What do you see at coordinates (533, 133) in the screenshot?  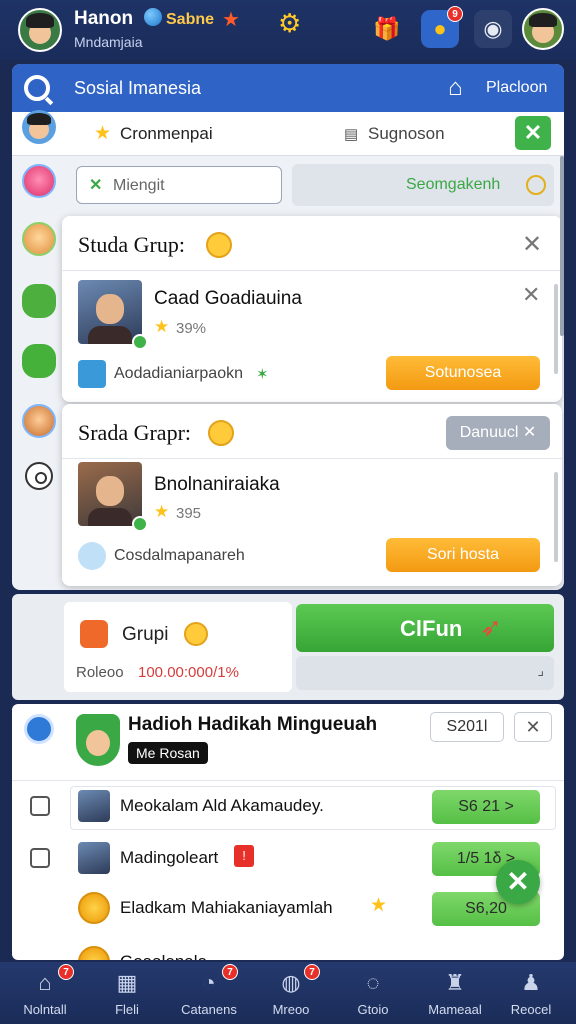 I see `close-green-button: ✕` at bounding box center [533, 133].